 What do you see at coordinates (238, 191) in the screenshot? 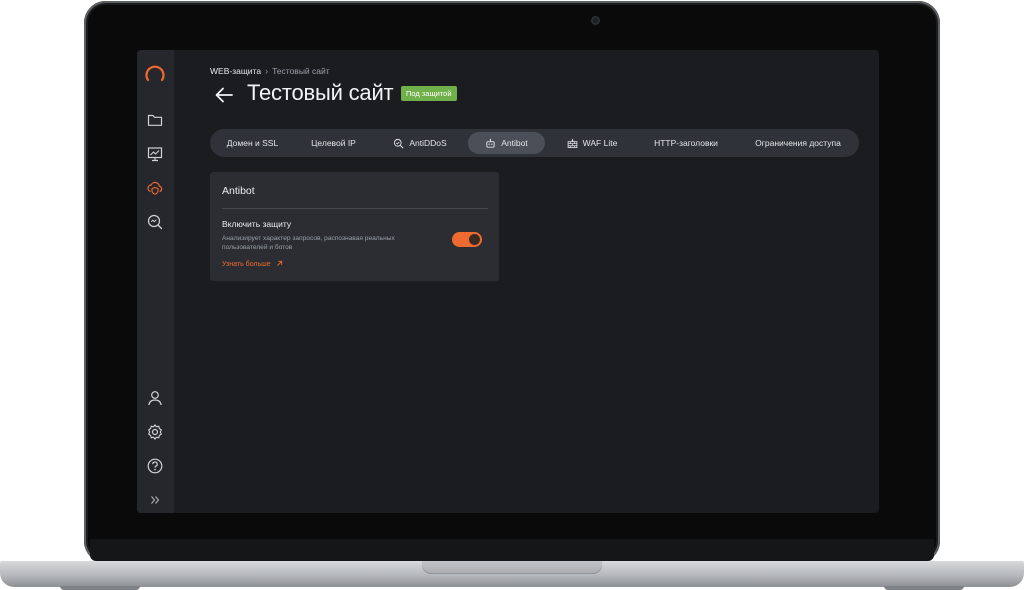
I see `card-title: Antibot` at bounding box center [238, 191].